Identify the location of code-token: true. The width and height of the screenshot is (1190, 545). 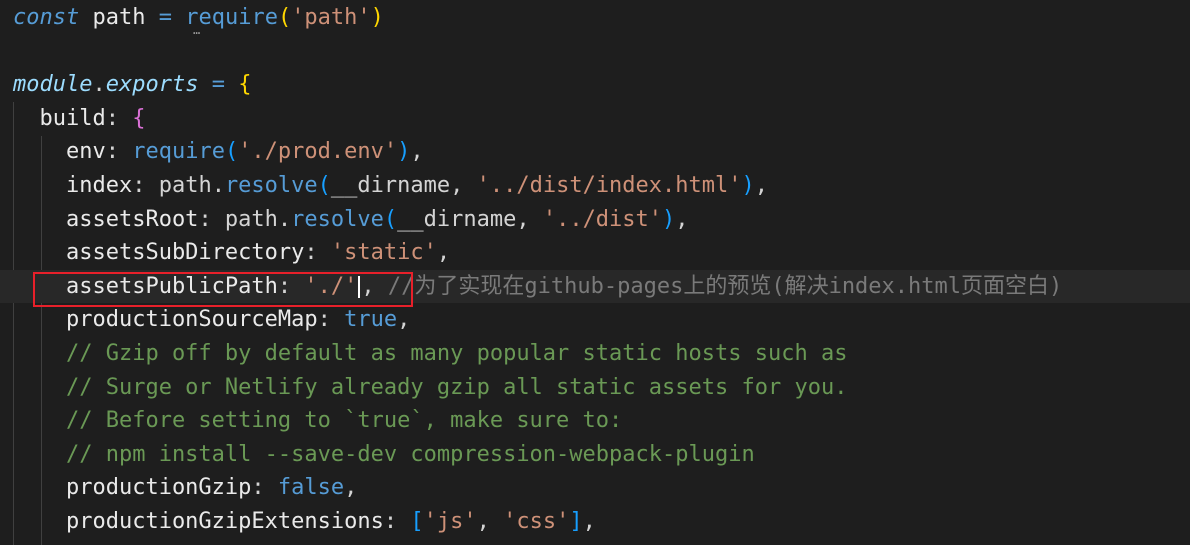
(371, 320).